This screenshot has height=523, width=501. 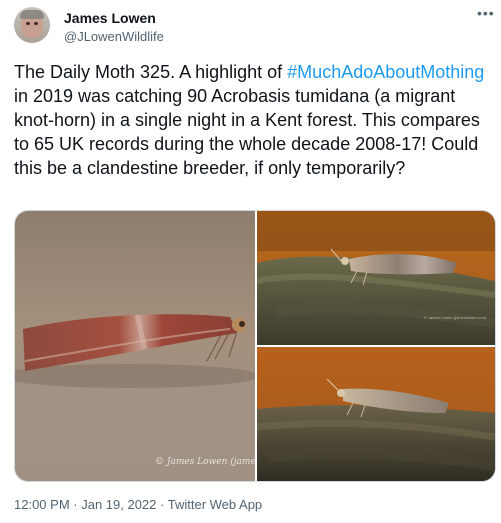 I want to click on avatar-eye-left, so click(x=28, y=23).